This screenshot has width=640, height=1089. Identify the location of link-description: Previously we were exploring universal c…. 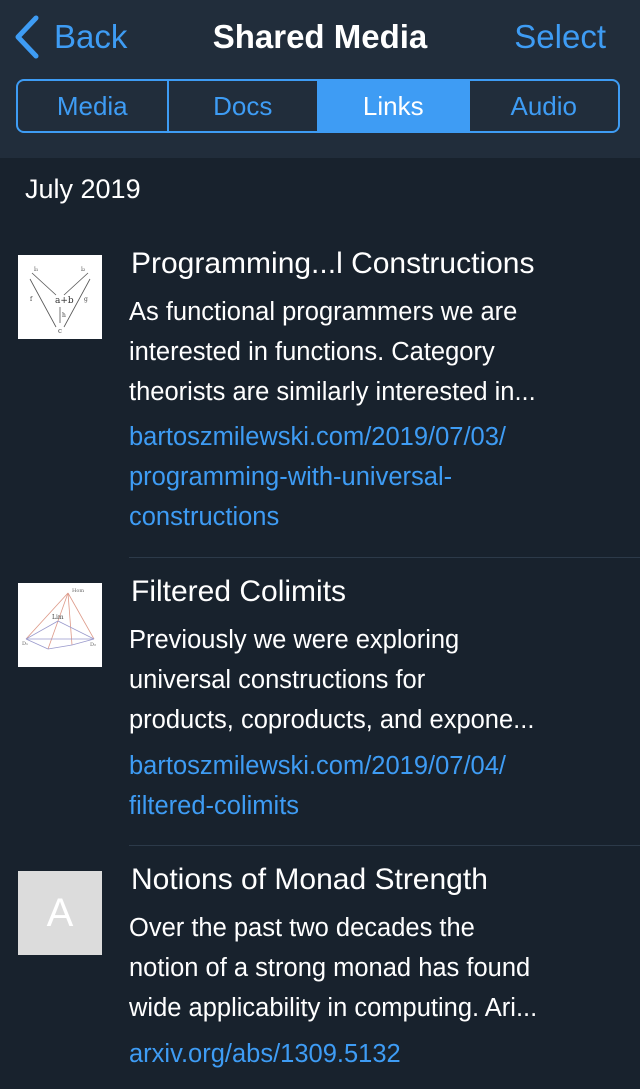
(369, 680).